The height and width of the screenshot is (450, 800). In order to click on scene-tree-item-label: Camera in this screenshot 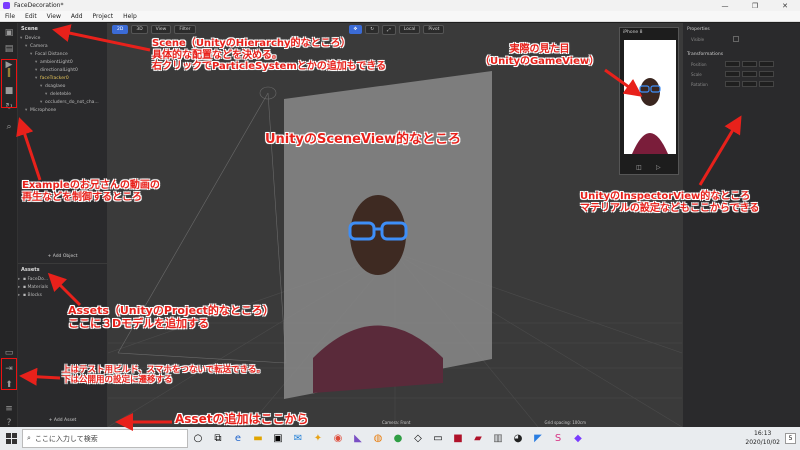, I will do `click(39, 46)`.